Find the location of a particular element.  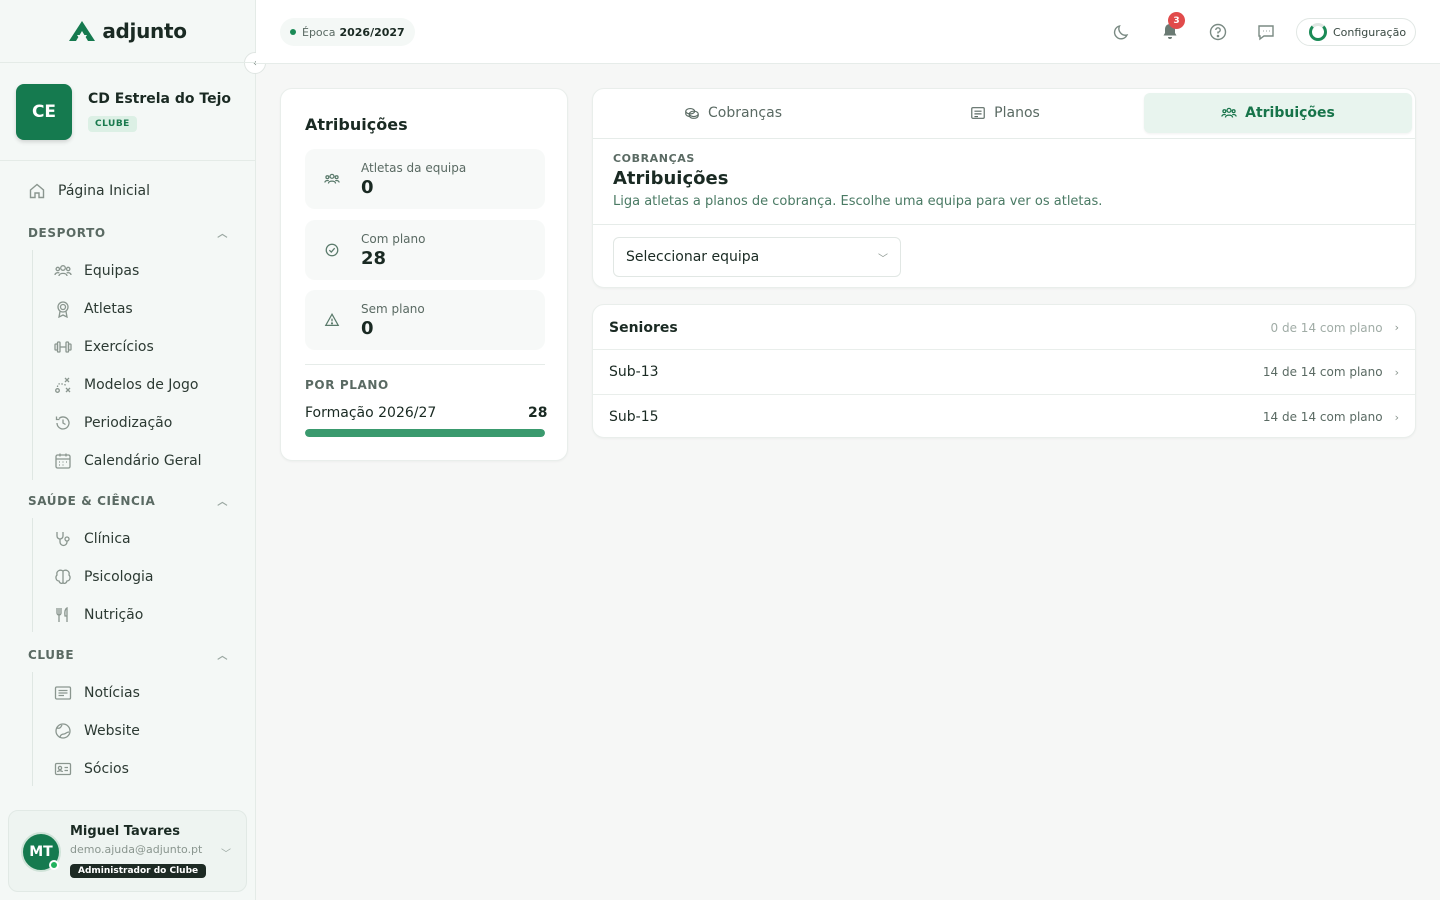

tab-planos: Planos is located at coordinates (1005, 113).